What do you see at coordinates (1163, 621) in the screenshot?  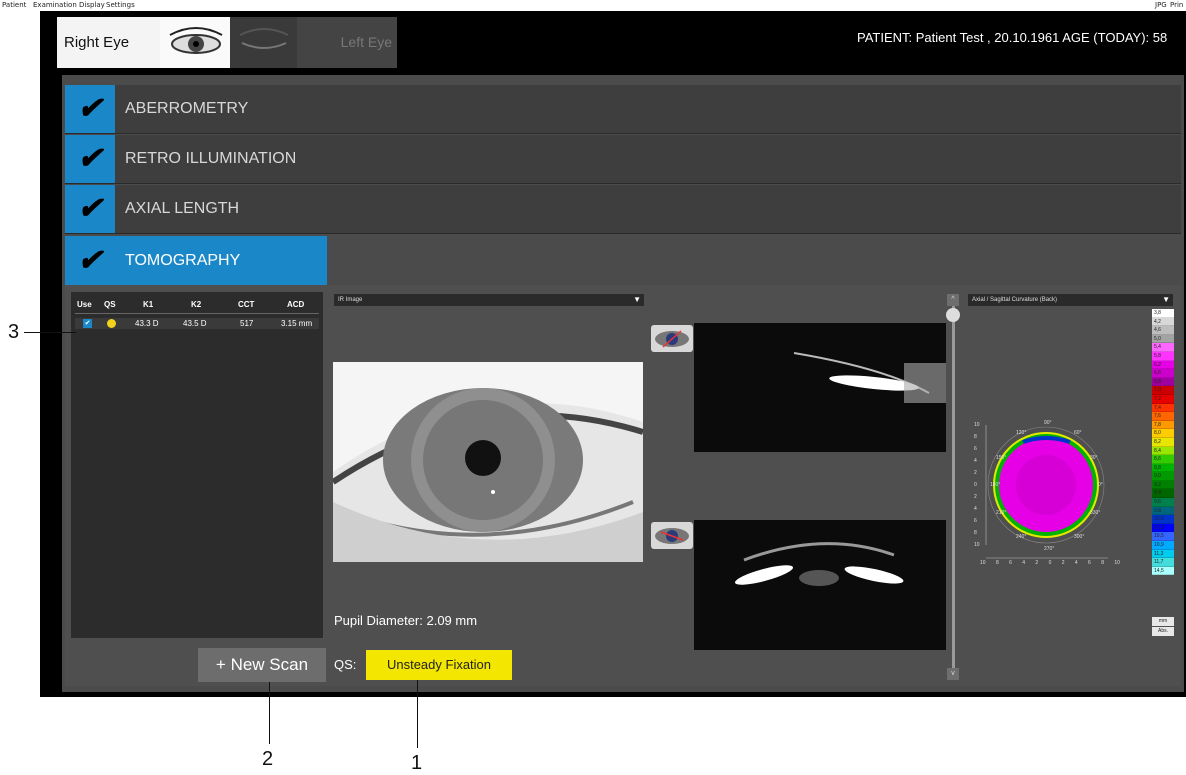 I see `scale-unit: mm` at bounding box center [1163, 621].